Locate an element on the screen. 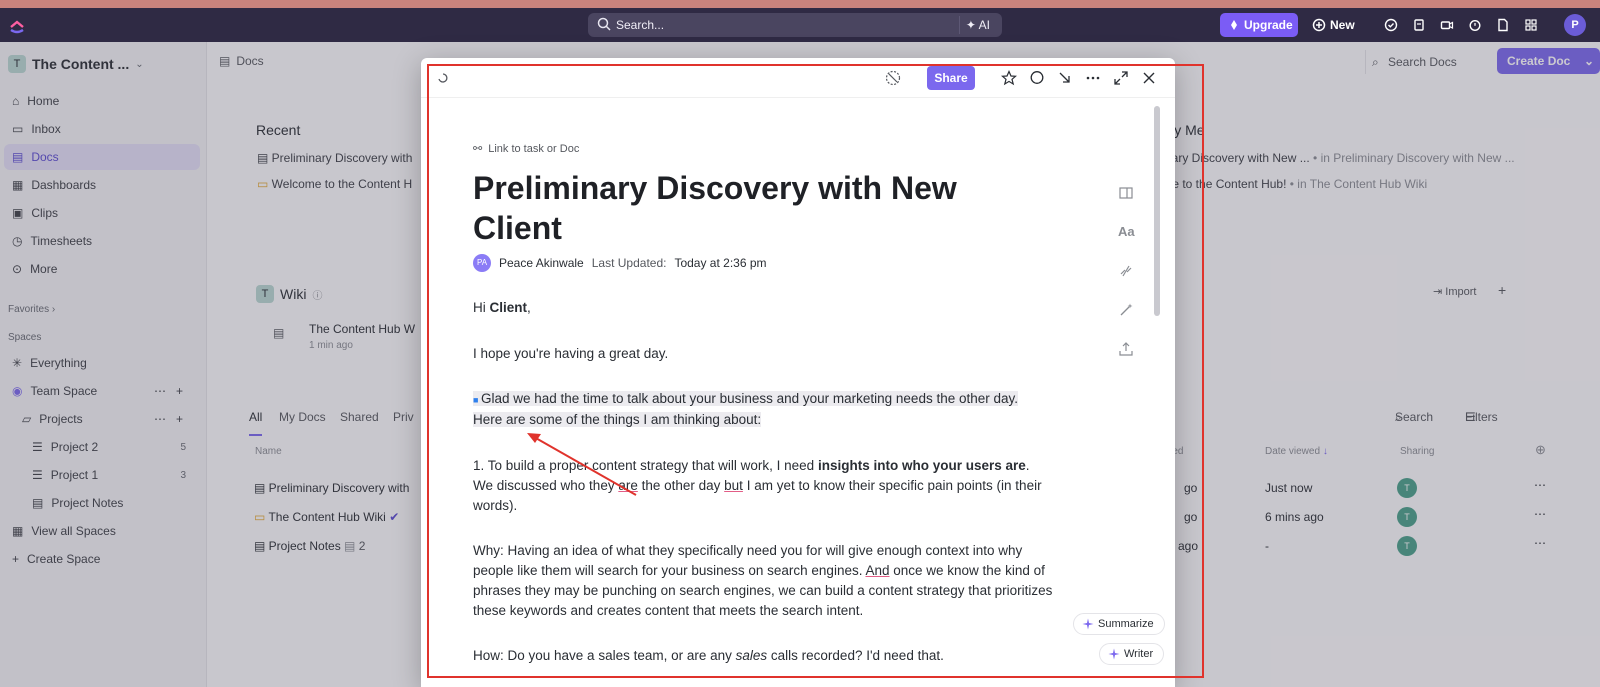  global-search: Search... ✦ AI is located at coordinates (795, 25).